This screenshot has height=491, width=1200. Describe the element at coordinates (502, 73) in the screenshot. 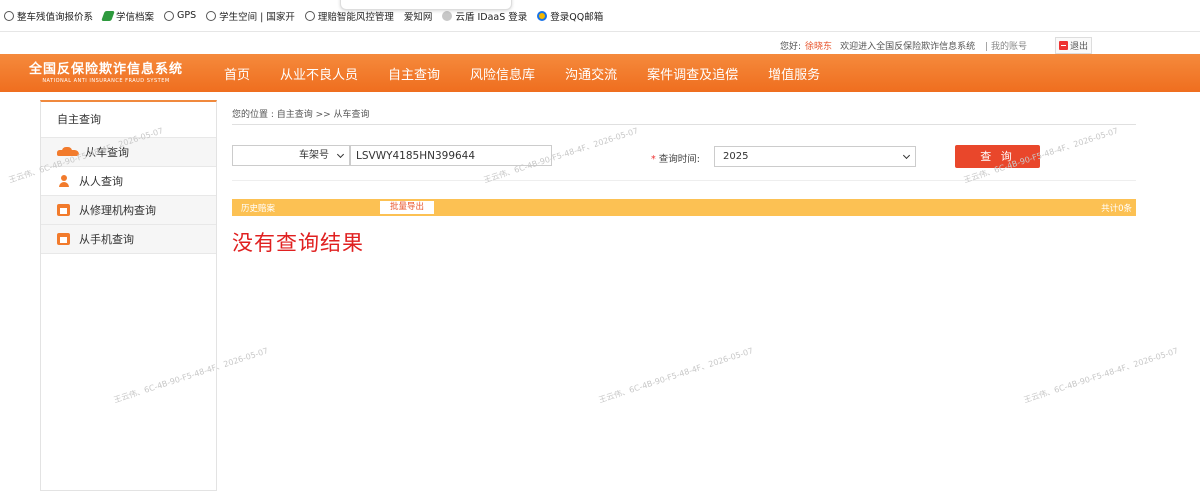

I see `nav-risk-database: 风险信息库` at that location.